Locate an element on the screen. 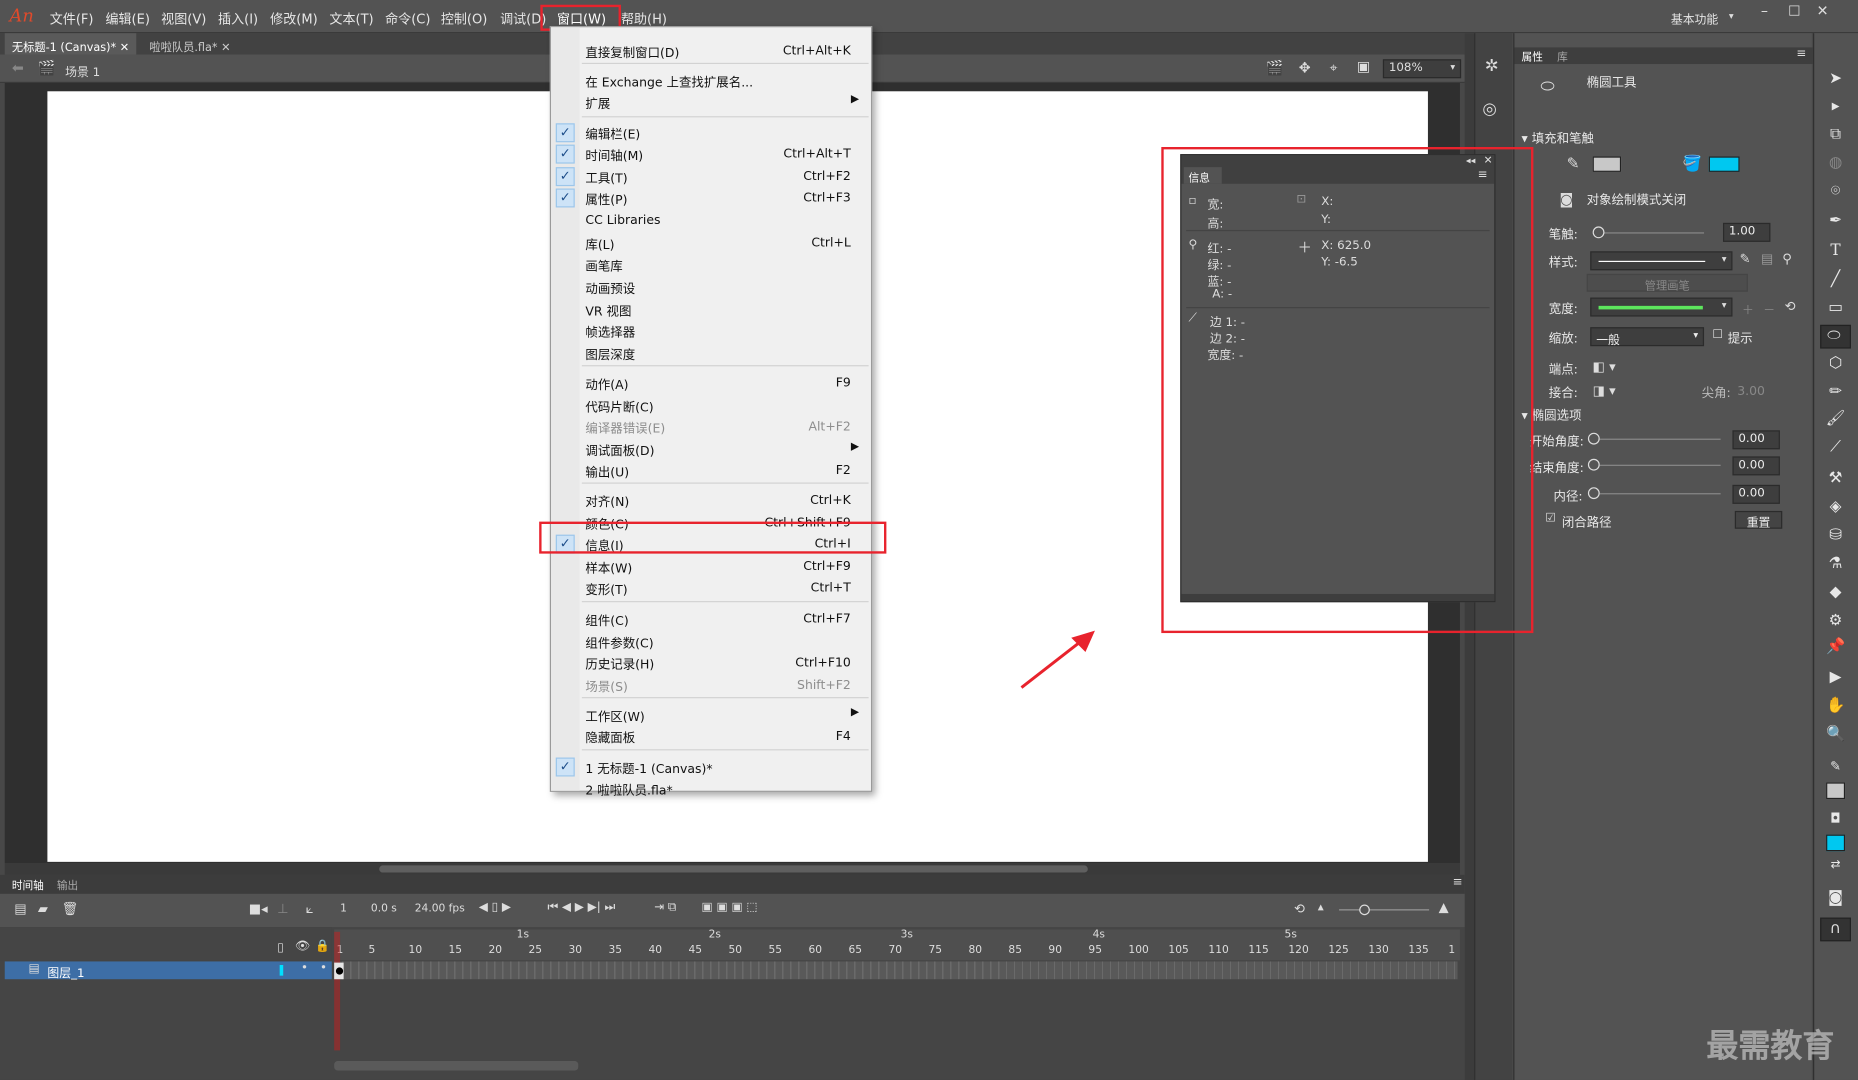 The image size is (1858, 1080). menu-item: 场景(S) Shift+F2 is located at coordinates (711, 685).